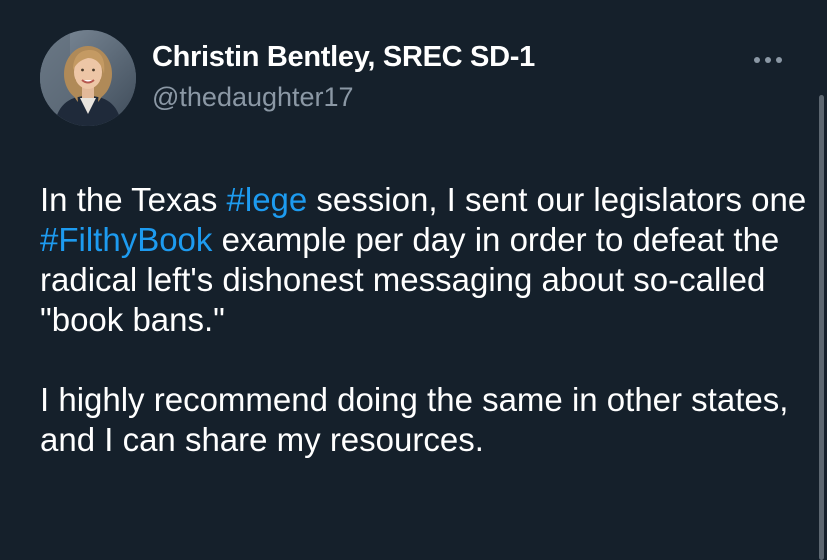 Image resolution: width=827 pixels, height=560 pixels. Describe the element at coordinates (267, 199) in the screenshot. I see `hashtag-lege-link: #lege` at that location.